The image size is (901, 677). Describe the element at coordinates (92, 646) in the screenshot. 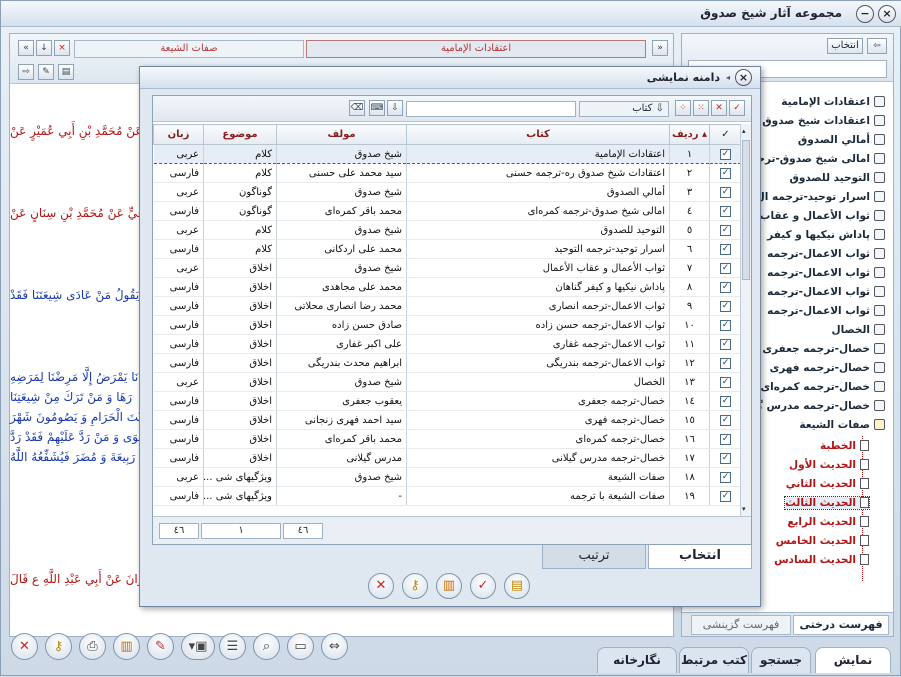

I see `print-icon: ⎙` at that location.